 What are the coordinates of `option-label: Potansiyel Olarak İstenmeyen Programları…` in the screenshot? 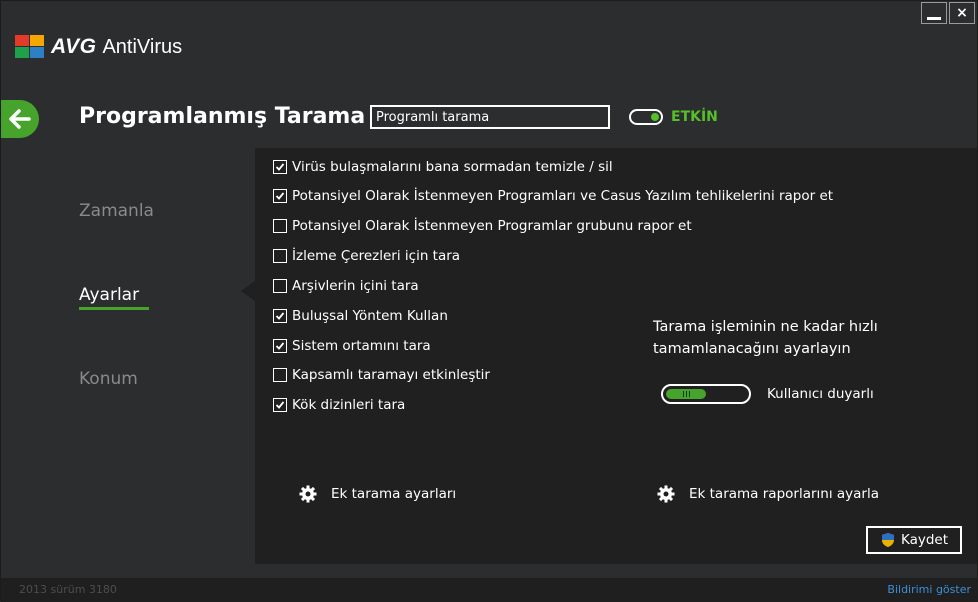 It's located at (563, 196).